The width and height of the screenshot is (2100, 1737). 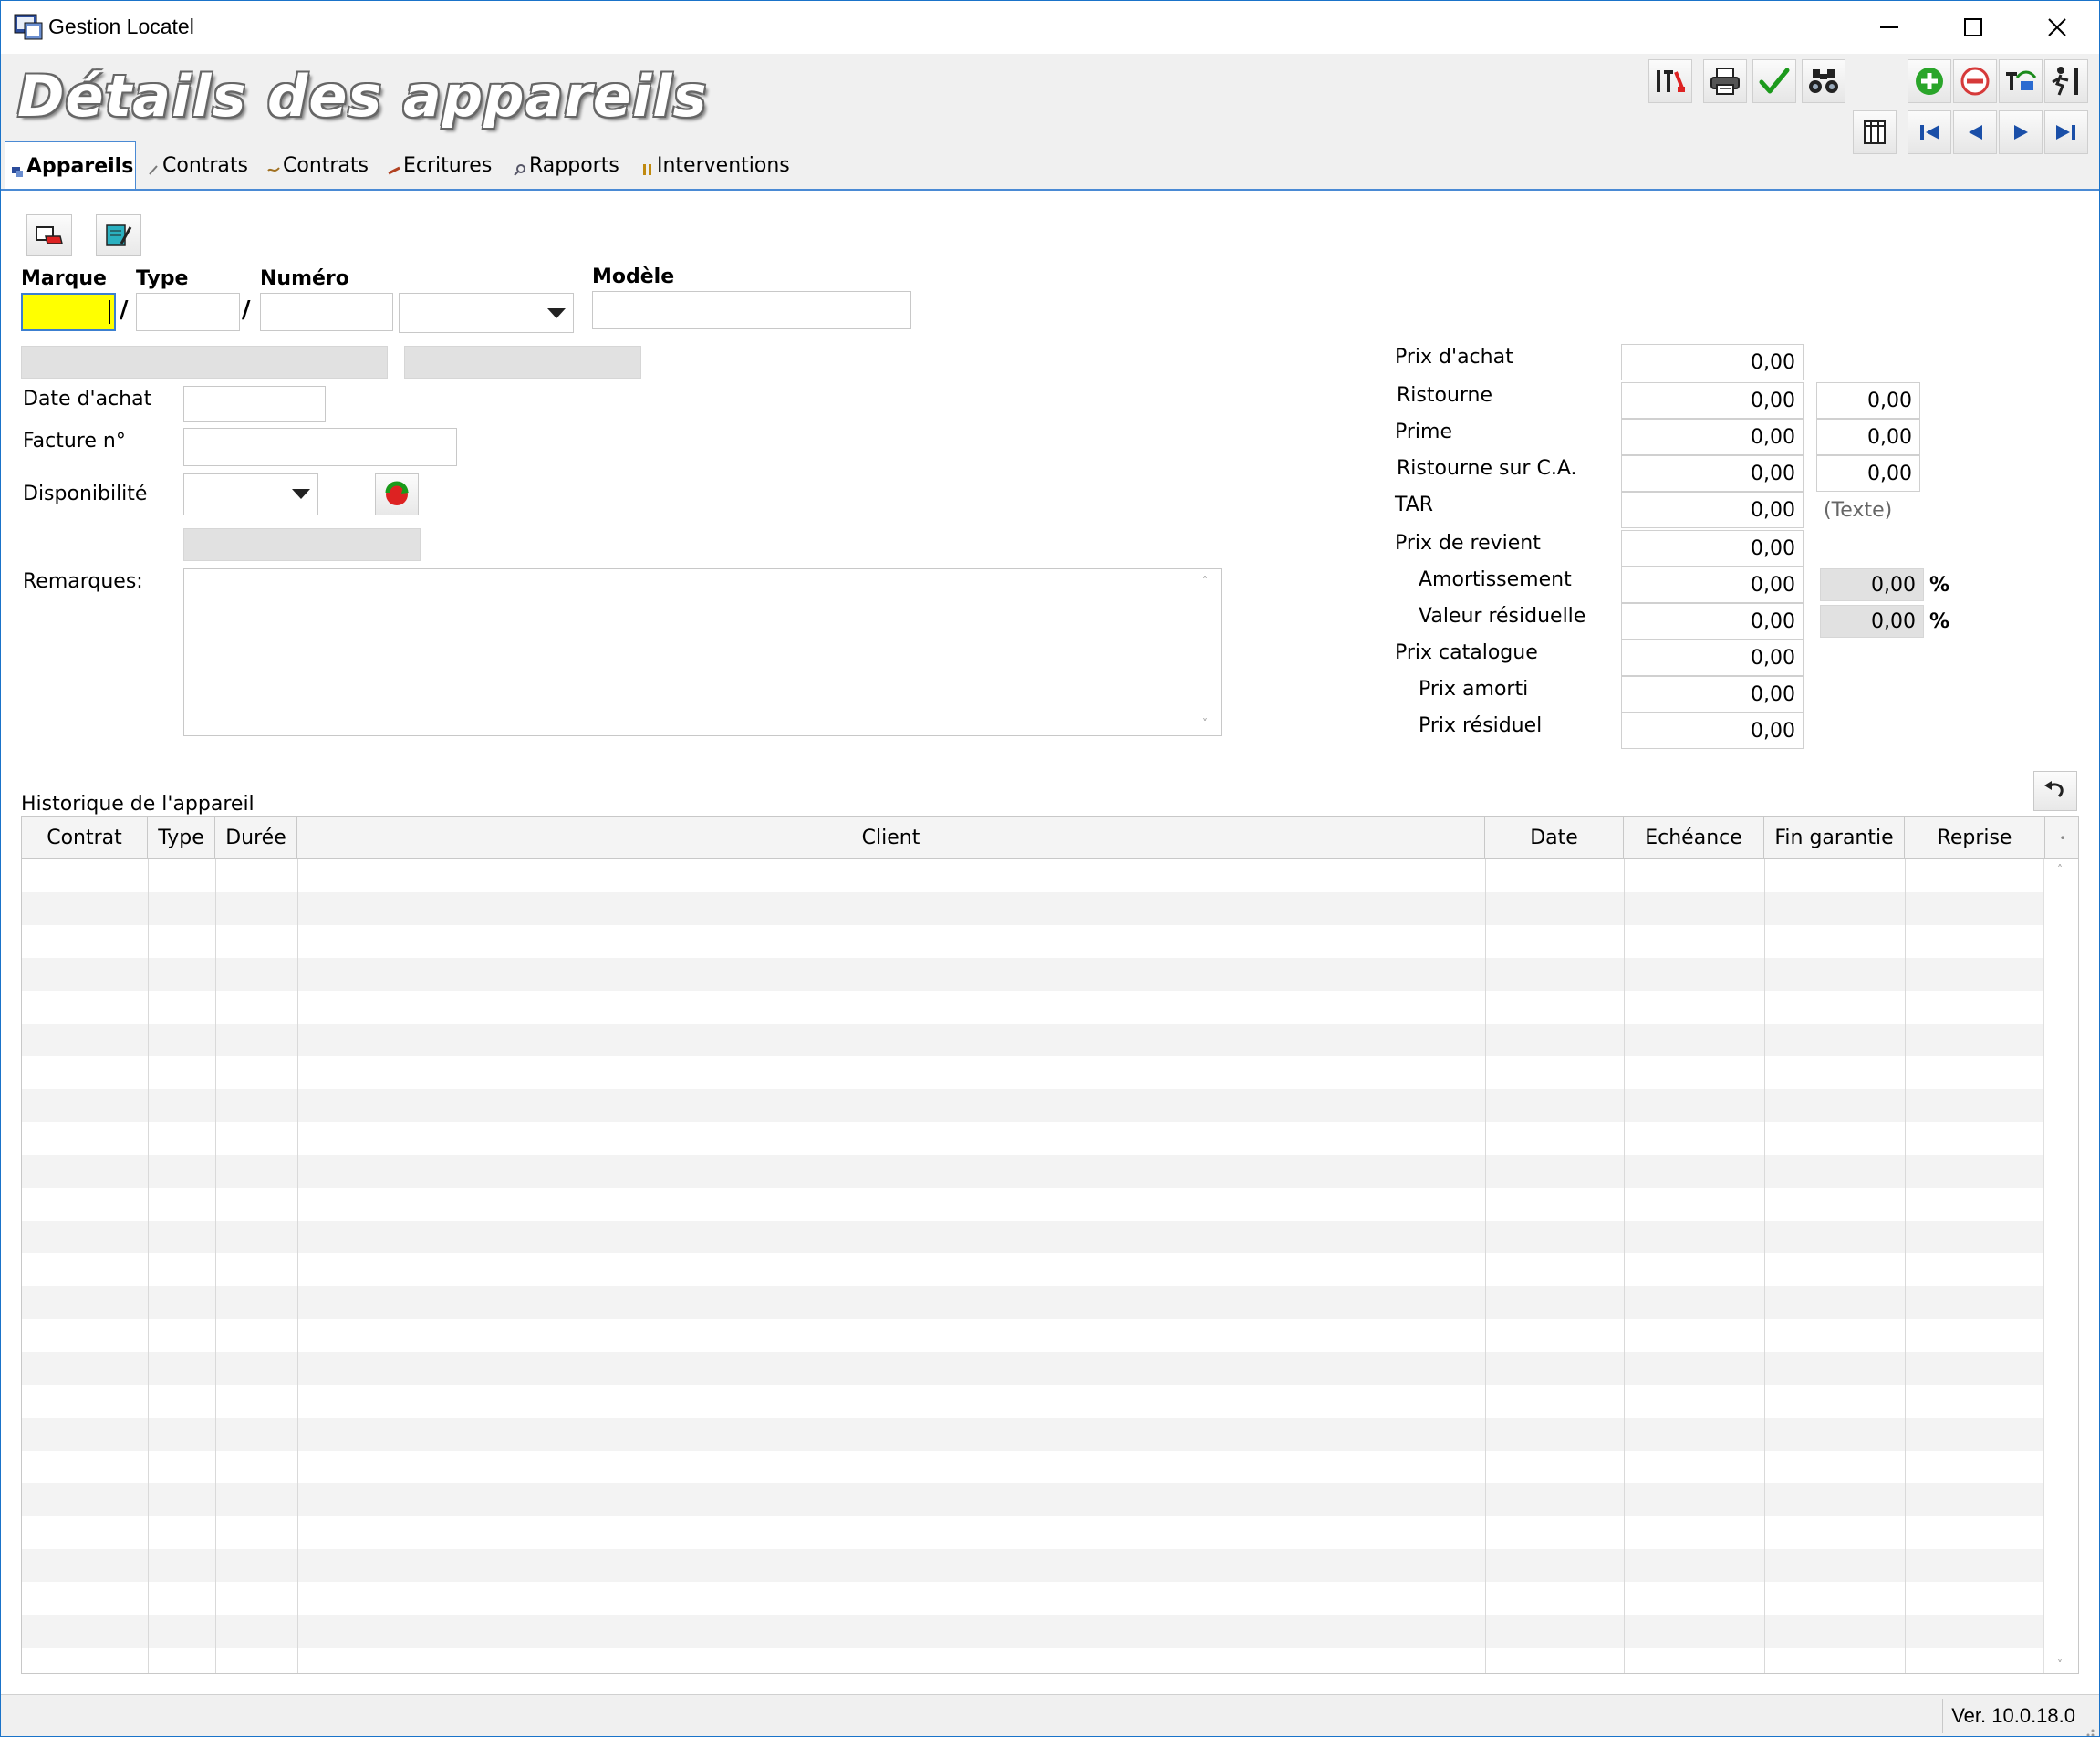 What do you see at coordinates (85, 838) in the screenshot?
I see `column-header-contrat: Contrat` at bounding box center [85, 838].